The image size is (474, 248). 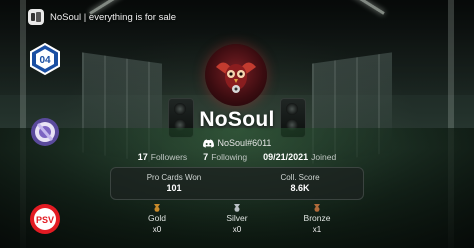 I want to click on joined-date: 09/21/2021, so click(x=286, y=157).